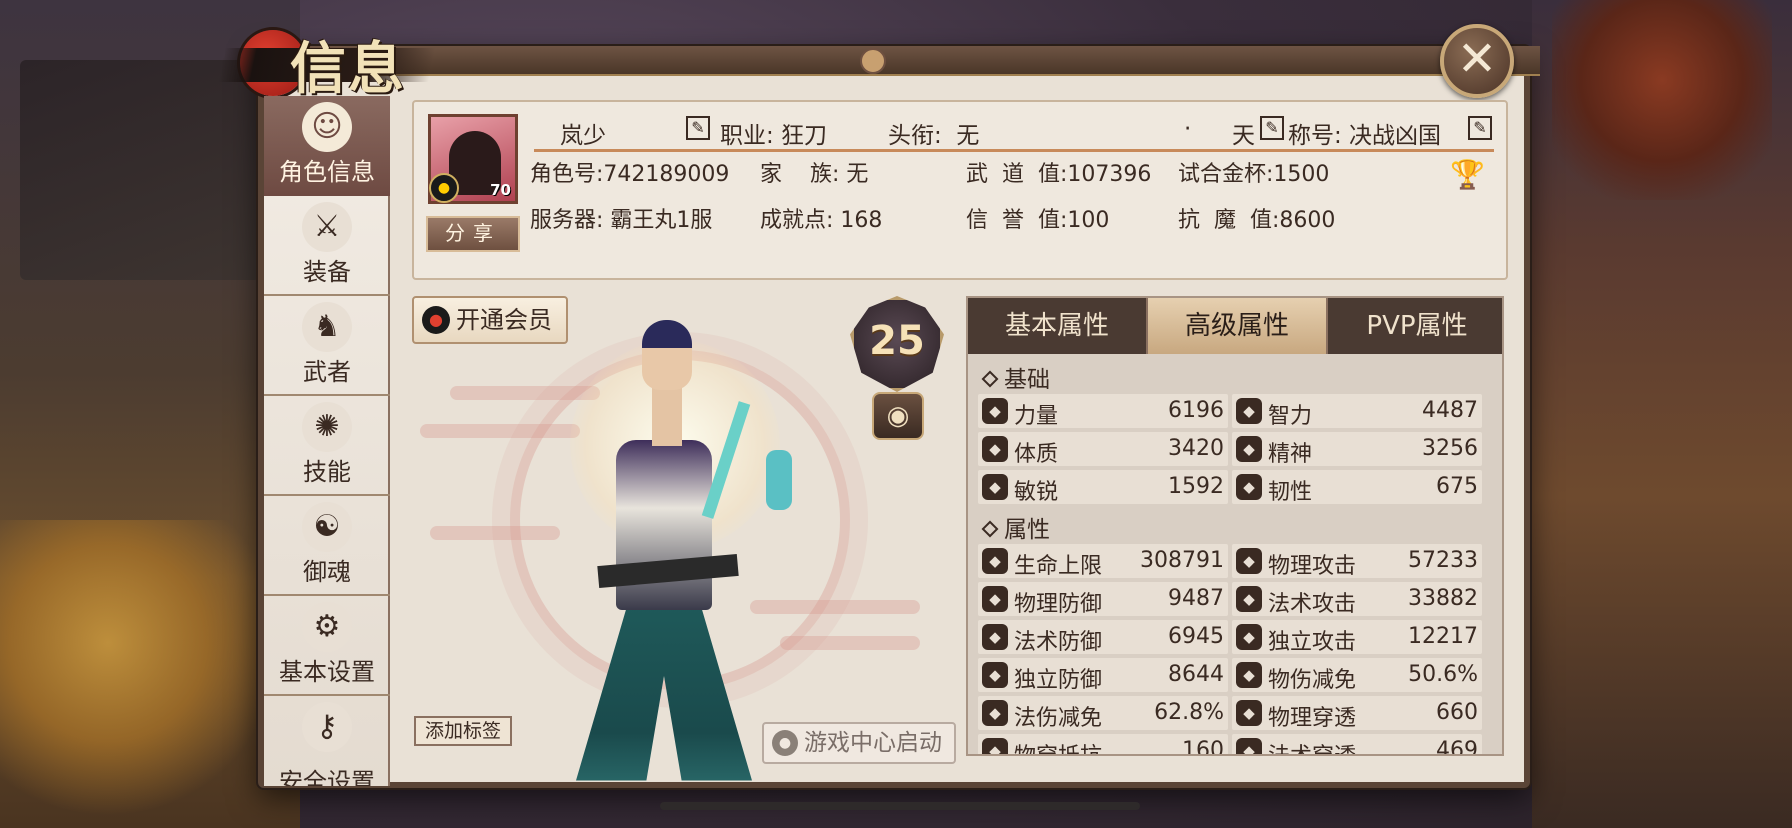  I want to click on title-rank: 天, so click(1243, 136).